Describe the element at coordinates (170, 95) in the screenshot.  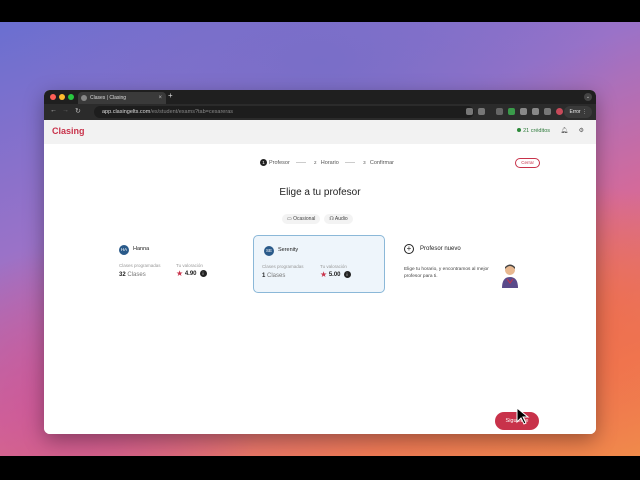
I see `new-tab-icon: +` at that location.